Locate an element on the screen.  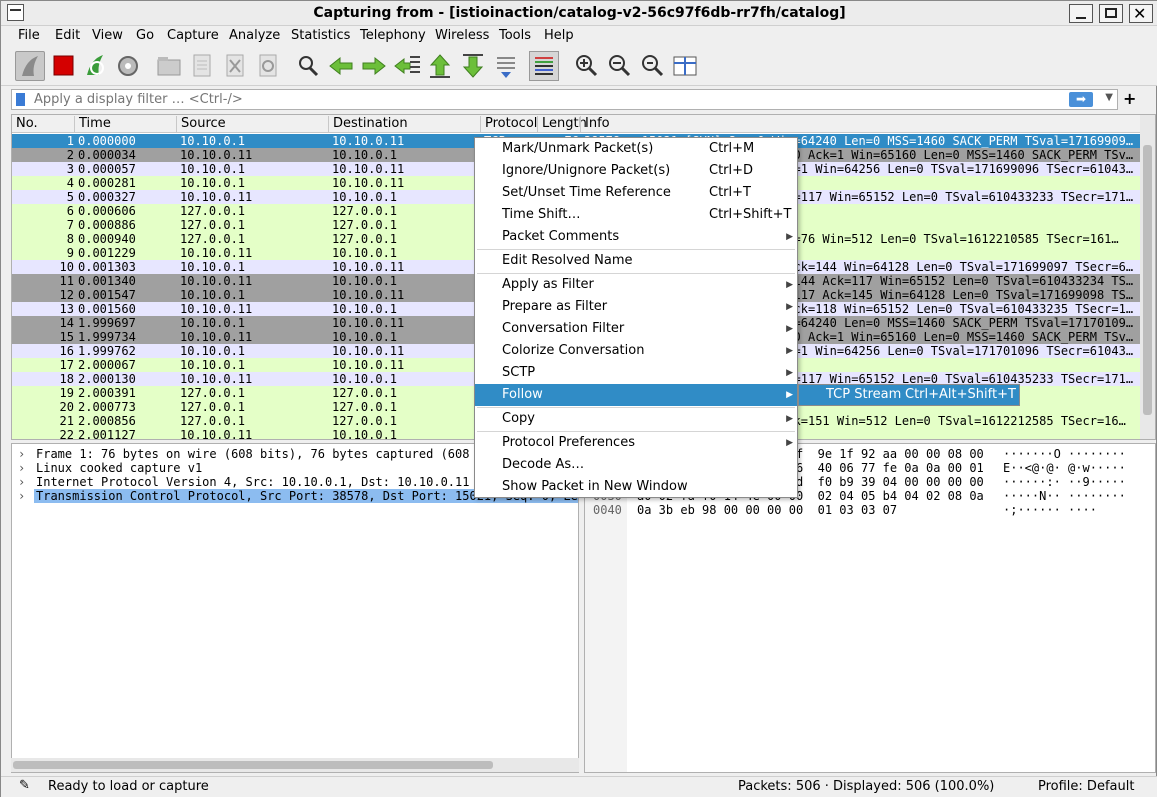
details-horizontal-scrollbar is located at coordinates (295, 765).